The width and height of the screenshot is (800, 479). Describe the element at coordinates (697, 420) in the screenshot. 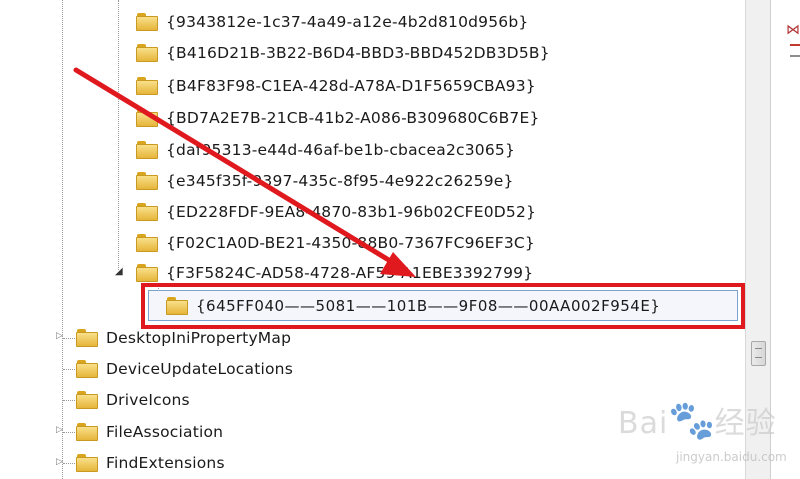

I see `baidu-watermark-logo: Bai🐾经验` at that location.